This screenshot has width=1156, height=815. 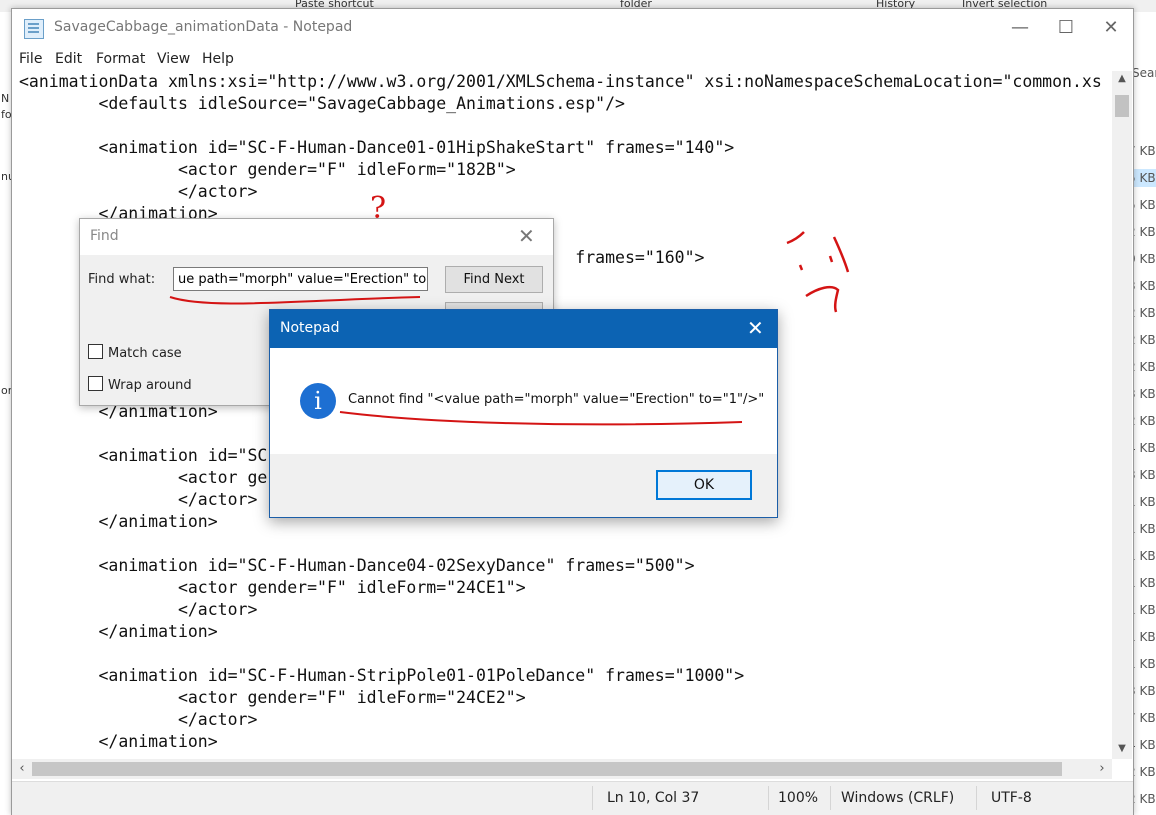 I want to click on status-line-ending: Windows (CRLF), so click(x=898, y=798).